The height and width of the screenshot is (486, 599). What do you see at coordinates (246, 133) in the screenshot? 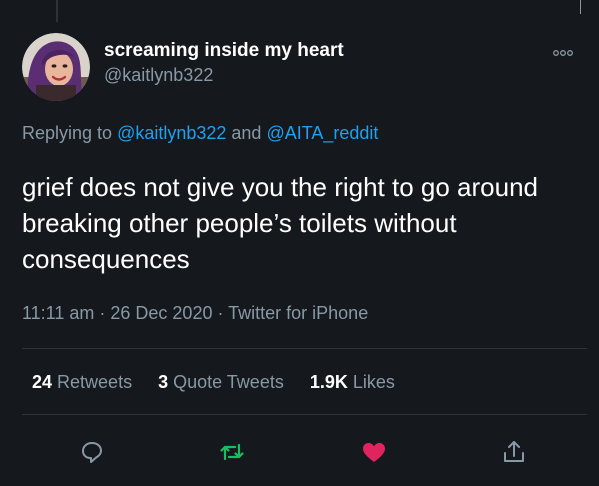
I see `replying-to-joiner: and` at bounding box center [246, 133].